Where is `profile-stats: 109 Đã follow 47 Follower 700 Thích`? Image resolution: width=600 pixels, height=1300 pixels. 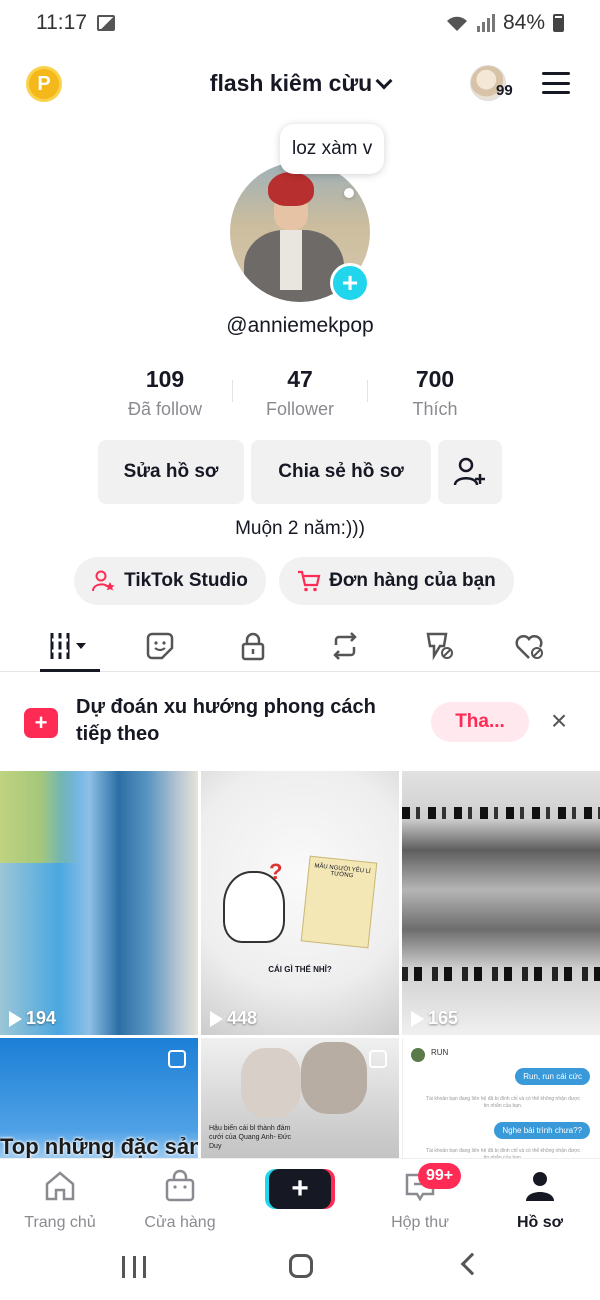 profile-stats: 109 Đã follow 47 Follower 700 Thích is located at coordinates (300, 396).